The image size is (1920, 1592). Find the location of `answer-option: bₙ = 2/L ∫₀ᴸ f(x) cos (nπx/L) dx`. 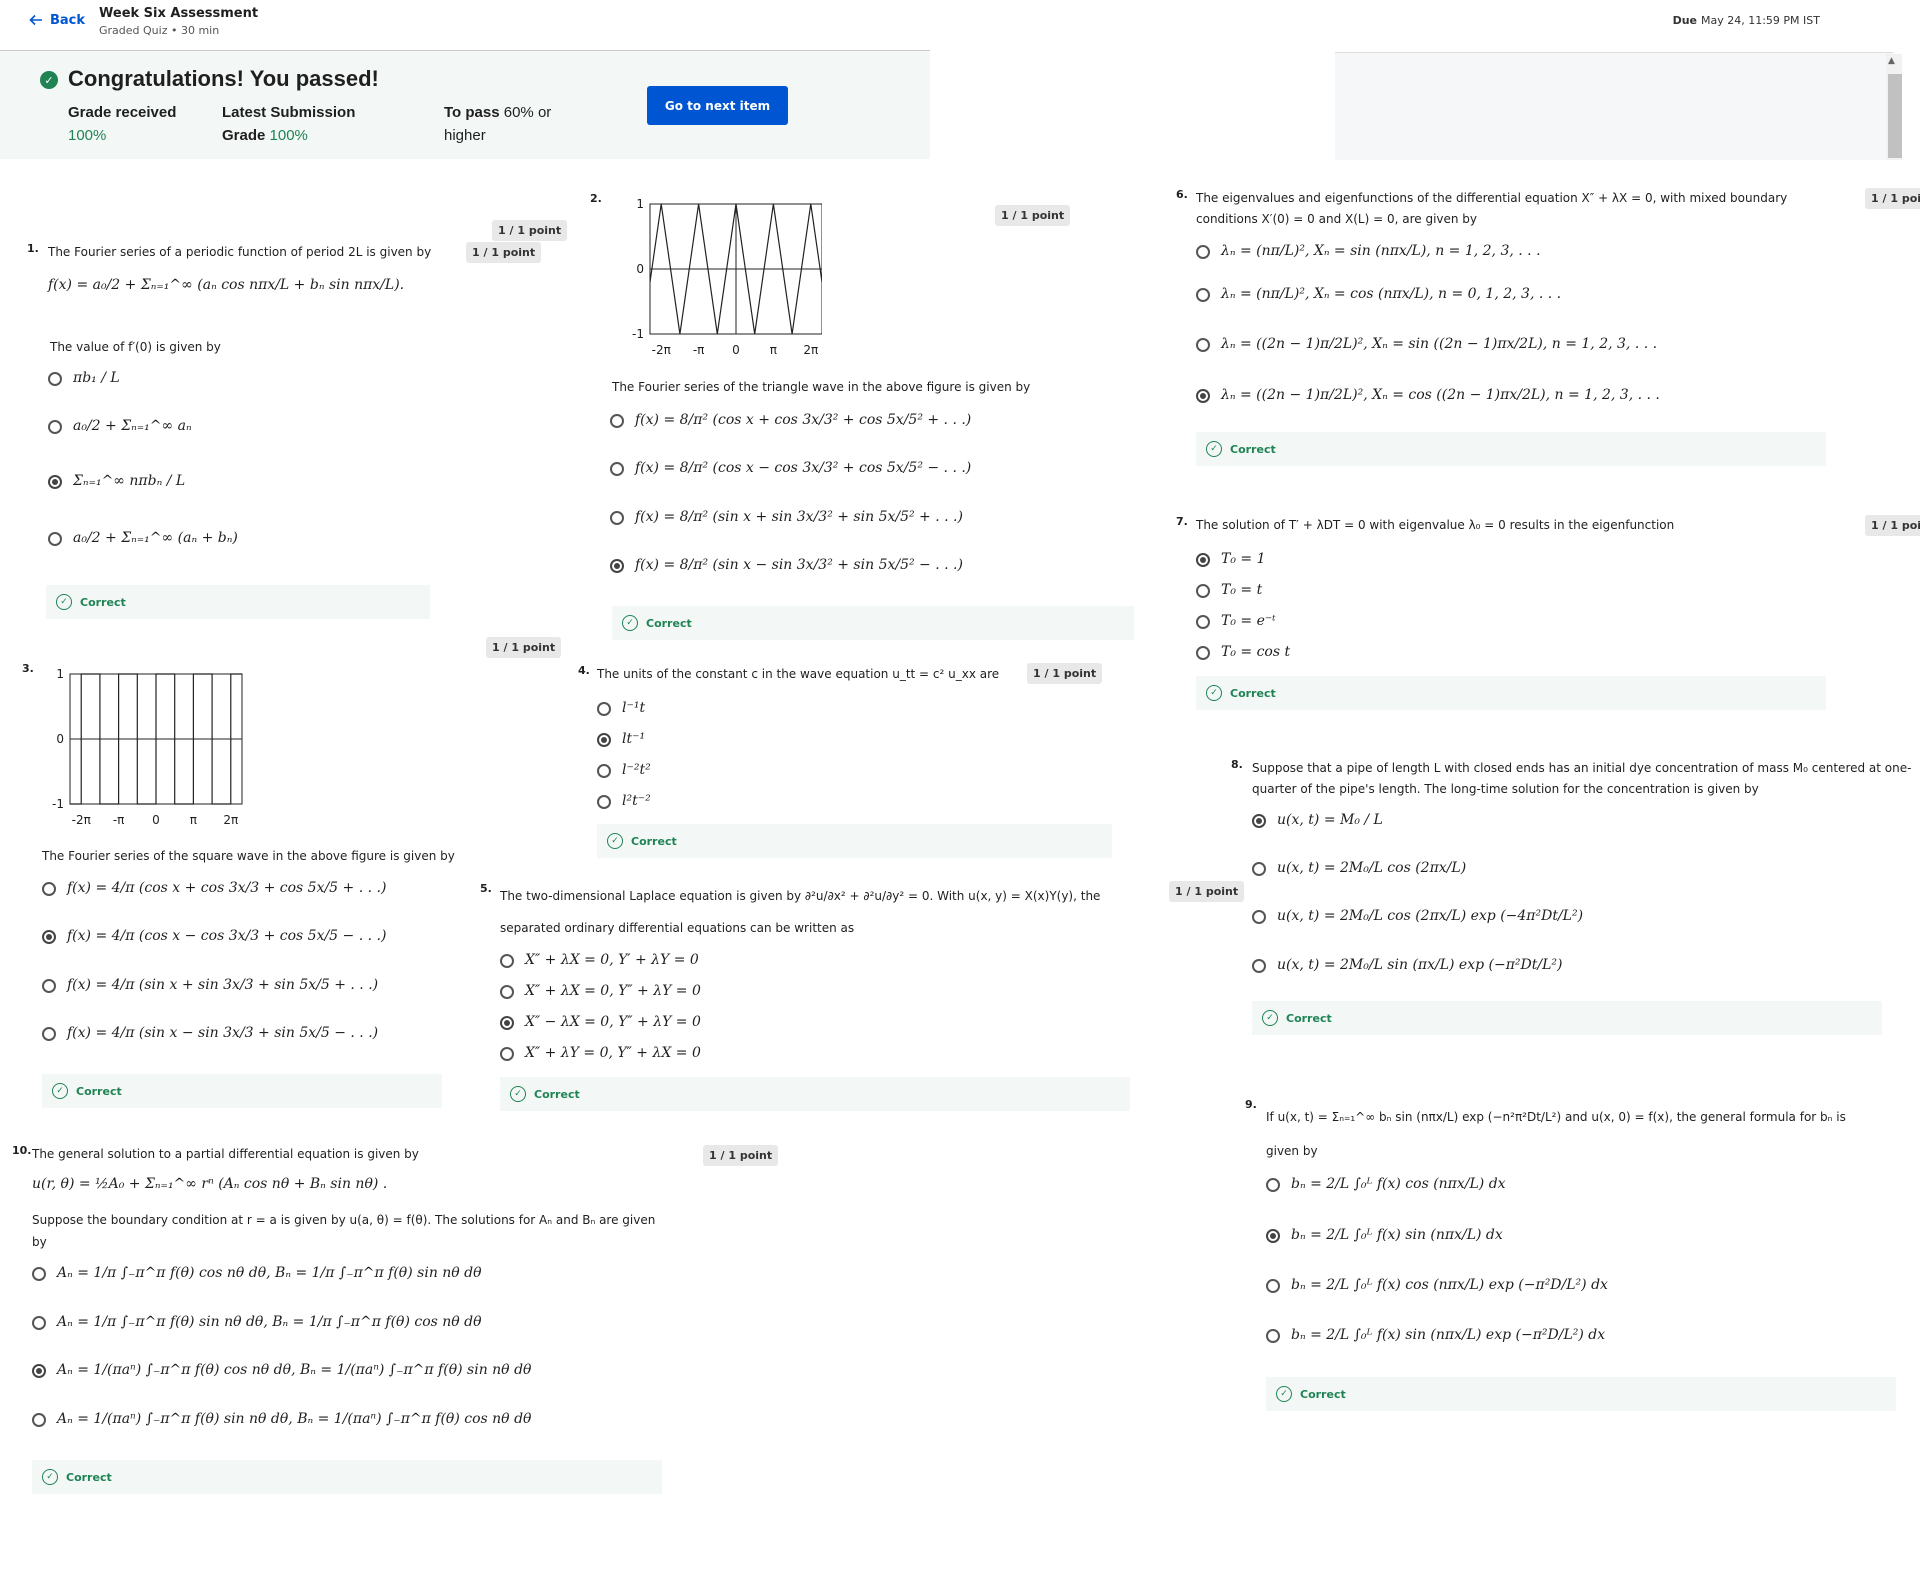

answer-option: bₙ = 2/L ∫₀ᴸ f(x) cos (nπx/L) dx is located at coordinates (1398, 1184).